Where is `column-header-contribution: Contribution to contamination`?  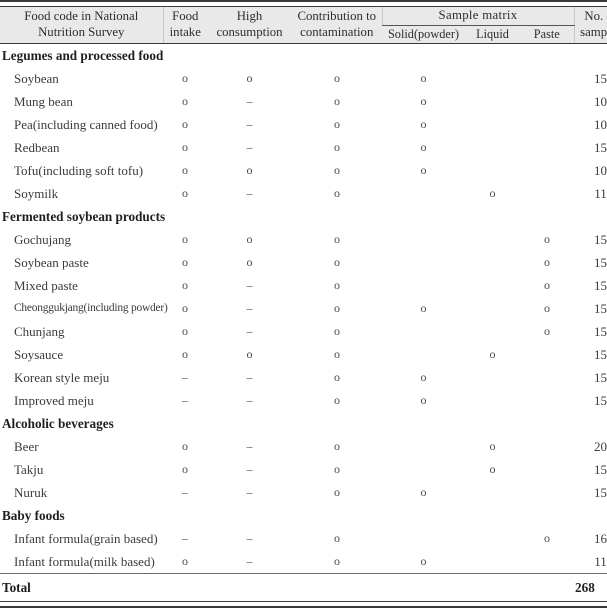
column-header-contribution: Contribution to contamination is located at coordinates (337, 24).